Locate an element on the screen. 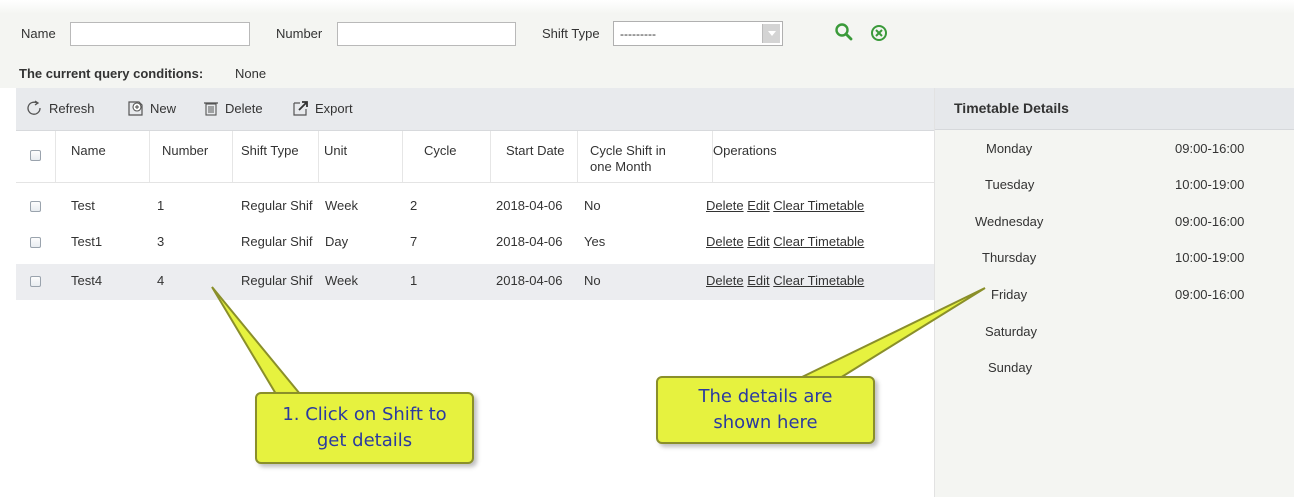 The width and height of the screenshot is (1294, 497). trash-icon is located at coordinates (211, 109).